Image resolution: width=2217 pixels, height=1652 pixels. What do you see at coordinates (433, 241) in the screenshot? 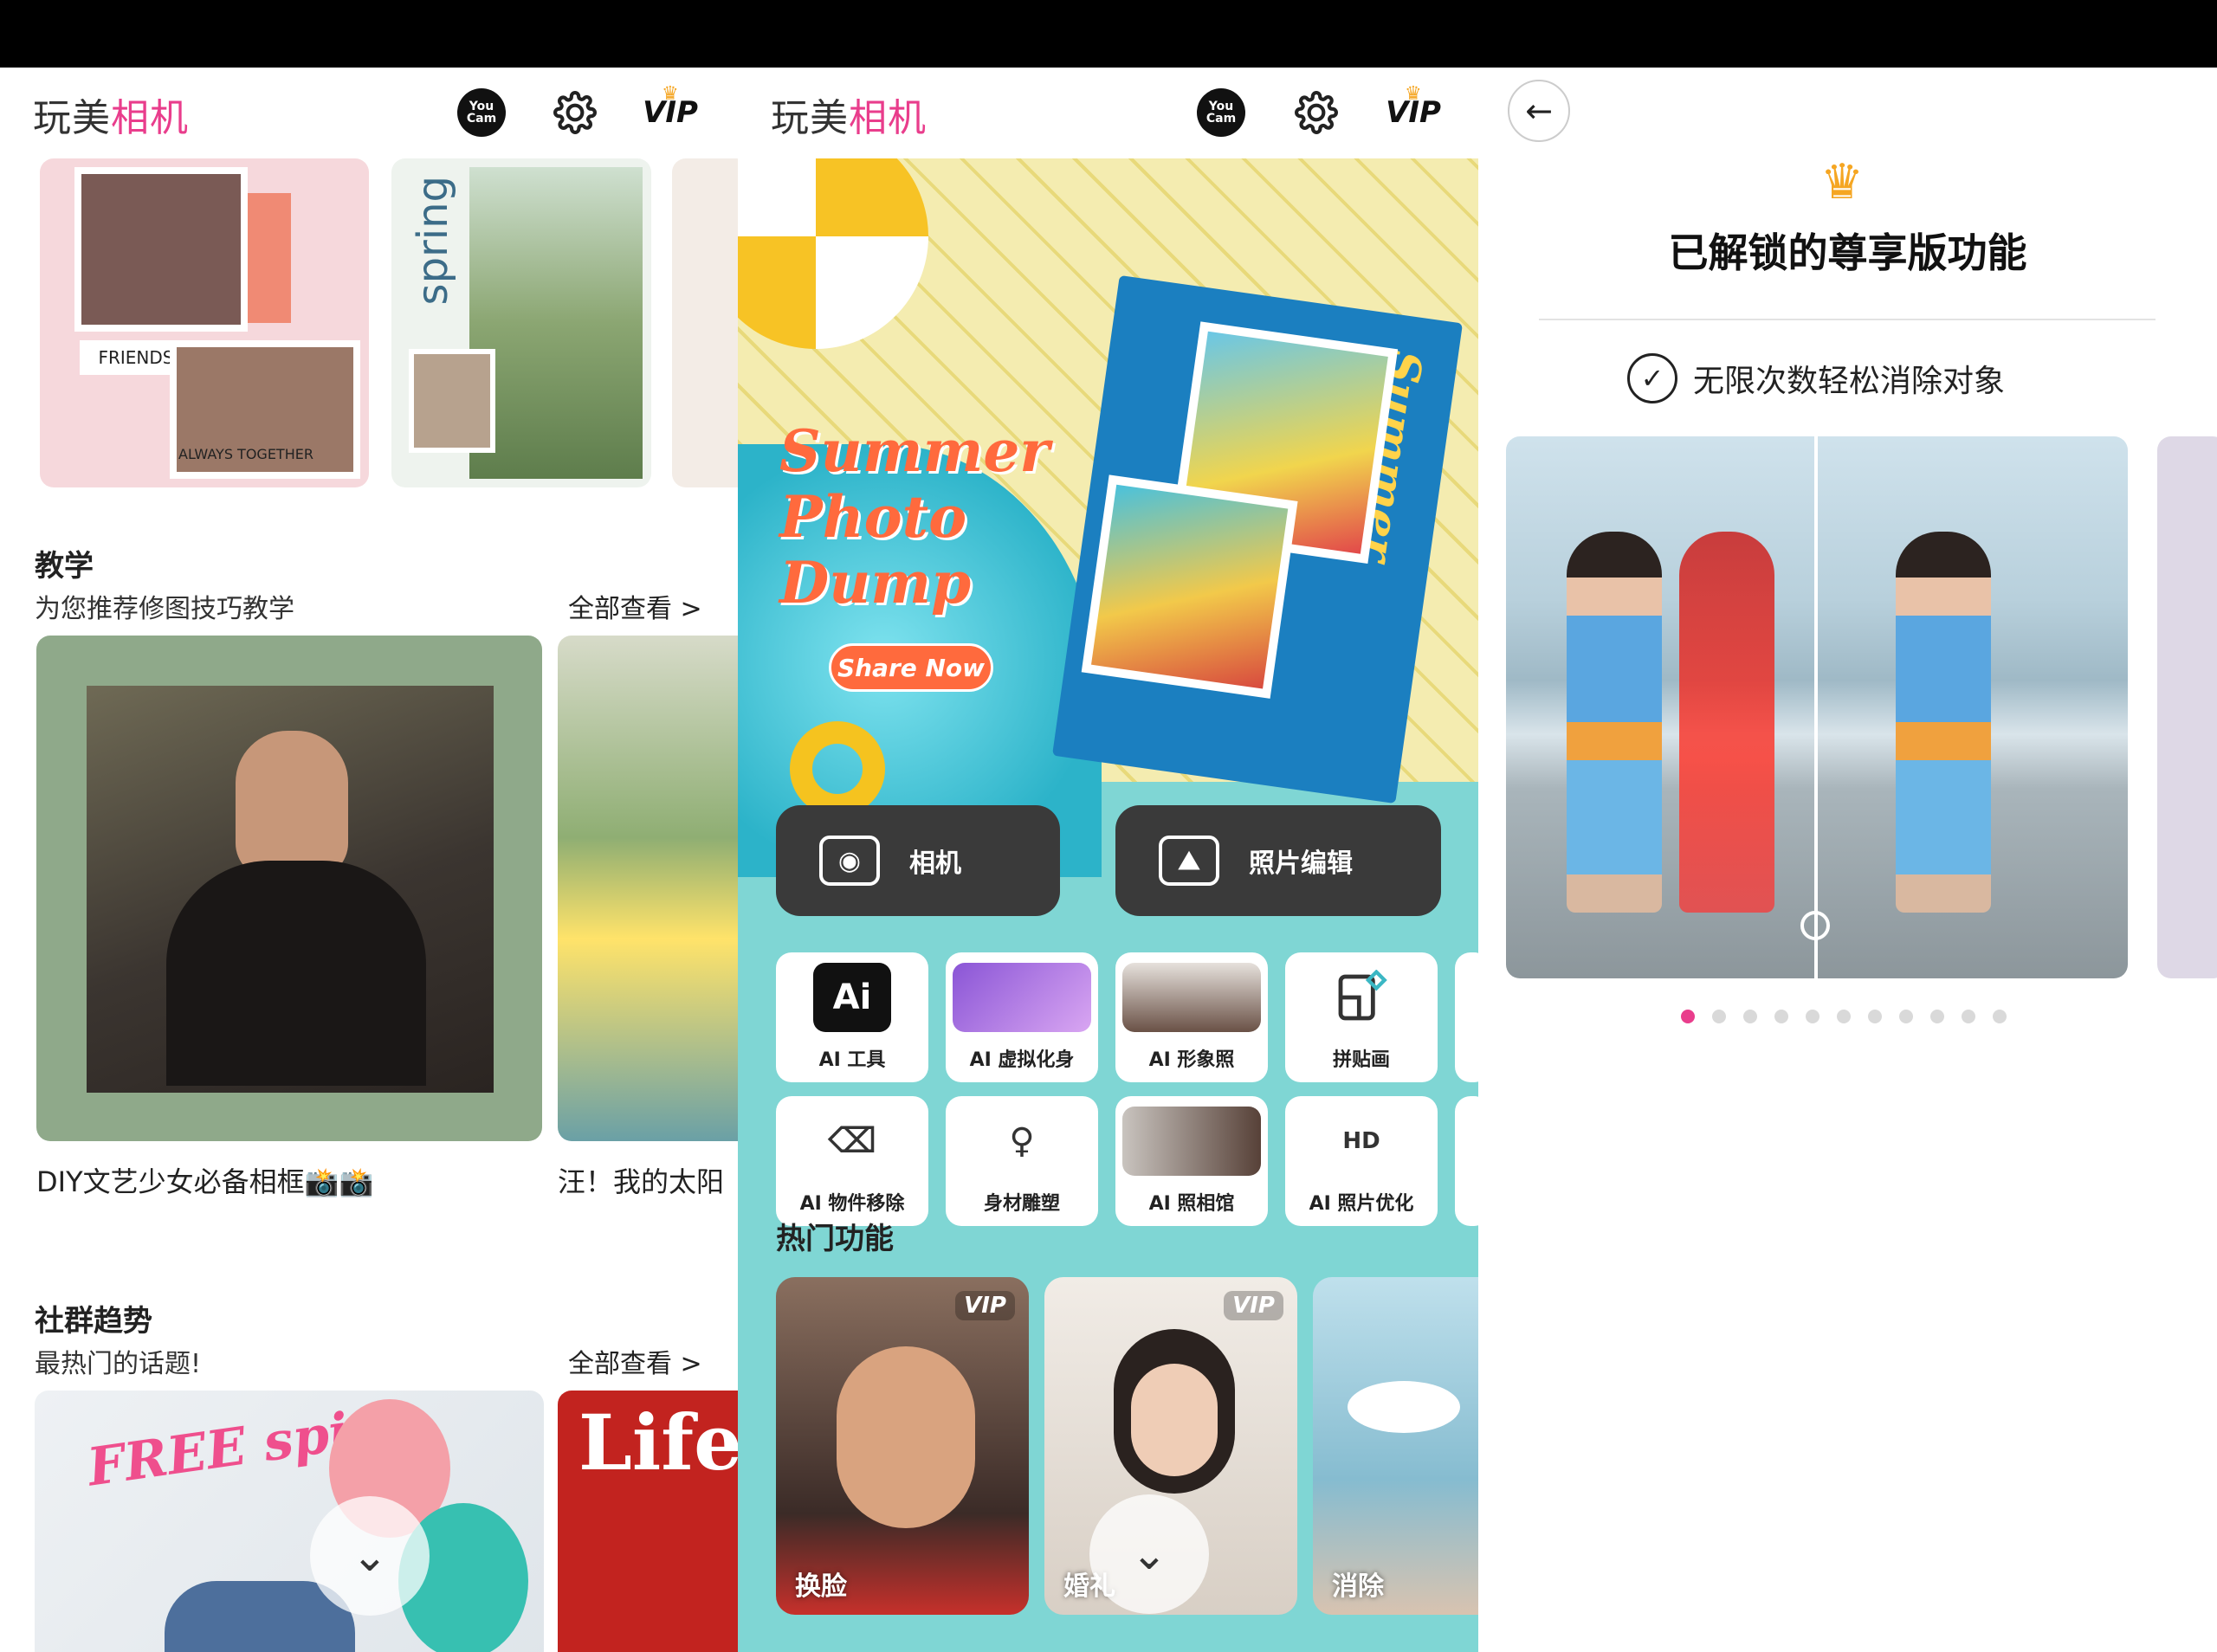
I see `collage-title: spring` at bounding box center [433, 241].